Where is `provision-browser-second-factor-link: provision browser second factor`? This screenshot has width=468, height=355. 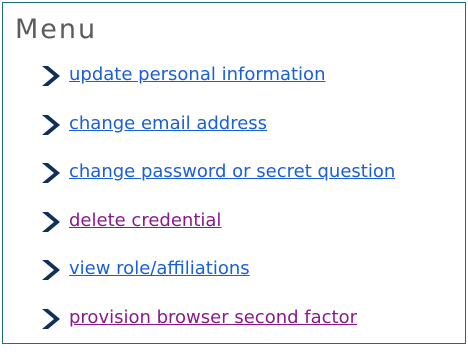 provision-browser-second-factor-link: provision browser second factor is located at coordinates (213, 318).